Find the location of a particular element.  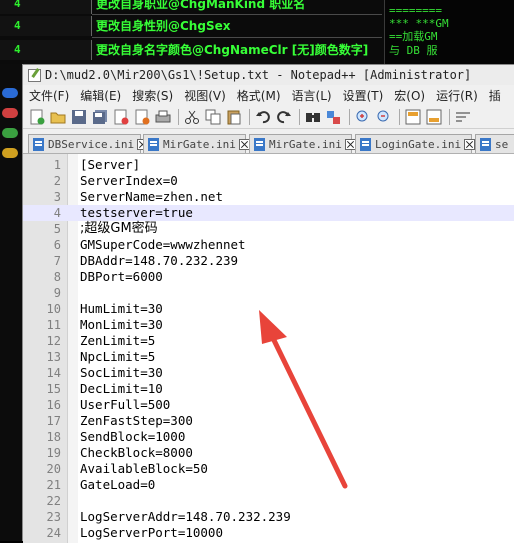

line-number: 4 is located at coordinates (57, 213).